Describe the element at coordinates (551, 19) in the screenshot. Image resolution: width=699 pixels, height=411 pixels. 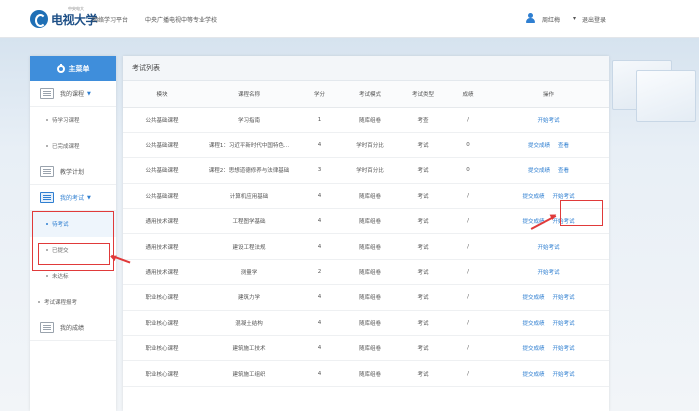
I see `username-link: 周红梅` at that location.